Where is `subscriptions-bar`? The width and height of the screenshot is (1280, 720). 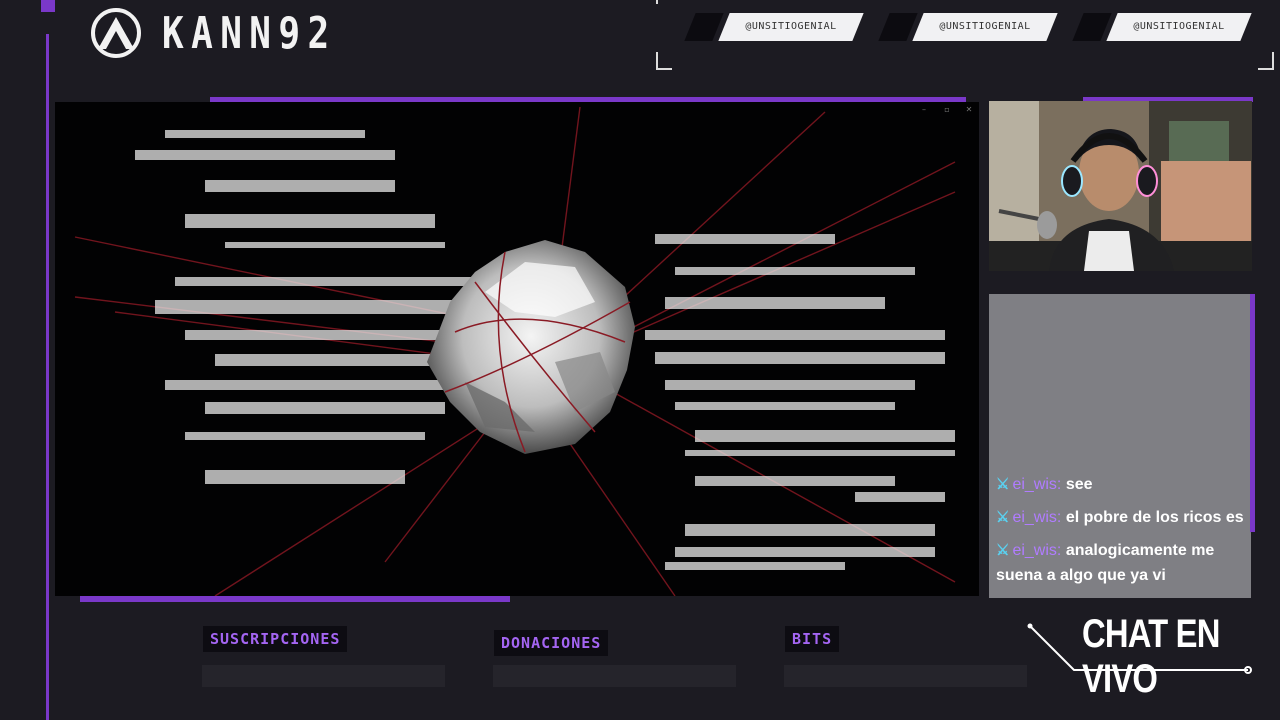 subscriptions-bar is located at coordinates (323, 676).